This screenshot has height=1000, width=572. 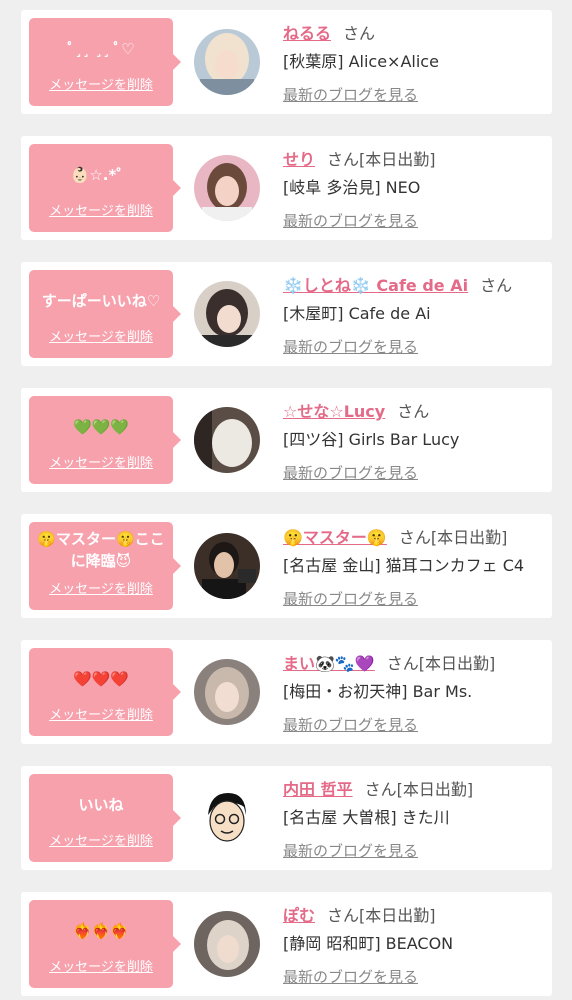 What do you see at coordinates (299, 159) in the screenshot?
I see `cast-name-link: せり` at bounding box center [299, 159].